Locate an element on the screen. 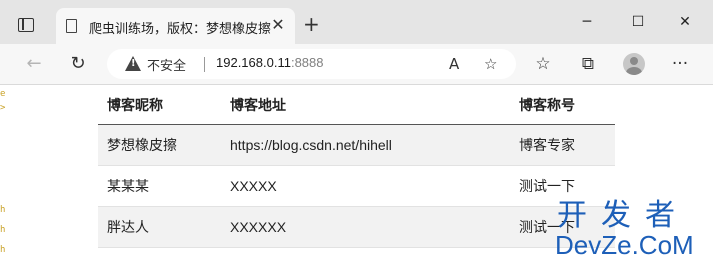  url-host: 192.168.0.11 is located at coordinates (253, 62).